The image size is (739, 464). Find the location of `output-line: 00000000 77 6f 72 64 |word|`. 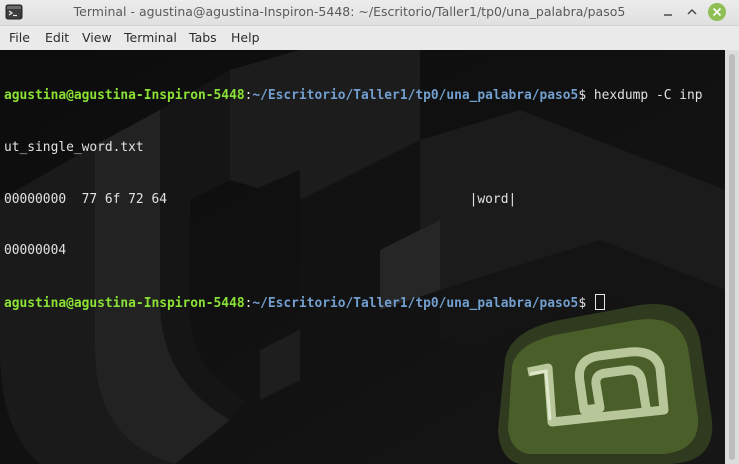

output-line: 00000000 77 6f 72 64 |word| is located at coordinates (353, 199).